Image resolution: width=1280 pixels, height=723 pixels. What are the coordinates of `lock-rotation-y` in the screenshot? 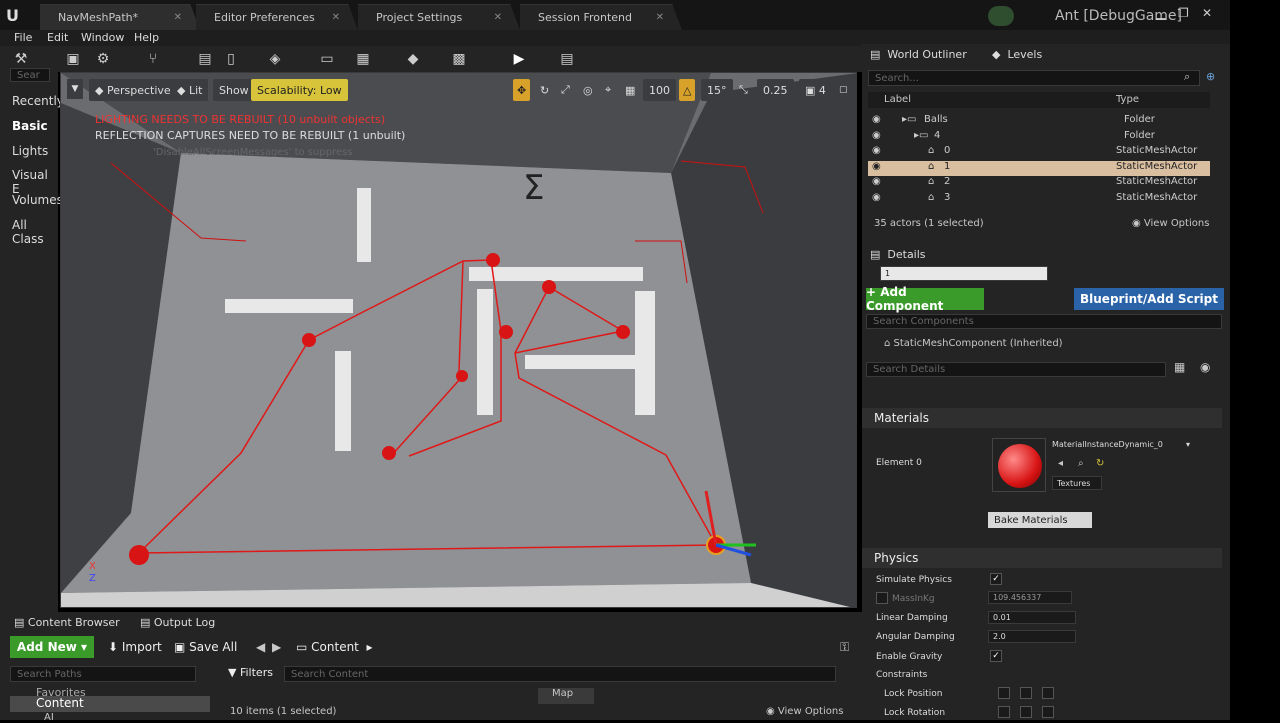 It's located at (1026, 712).